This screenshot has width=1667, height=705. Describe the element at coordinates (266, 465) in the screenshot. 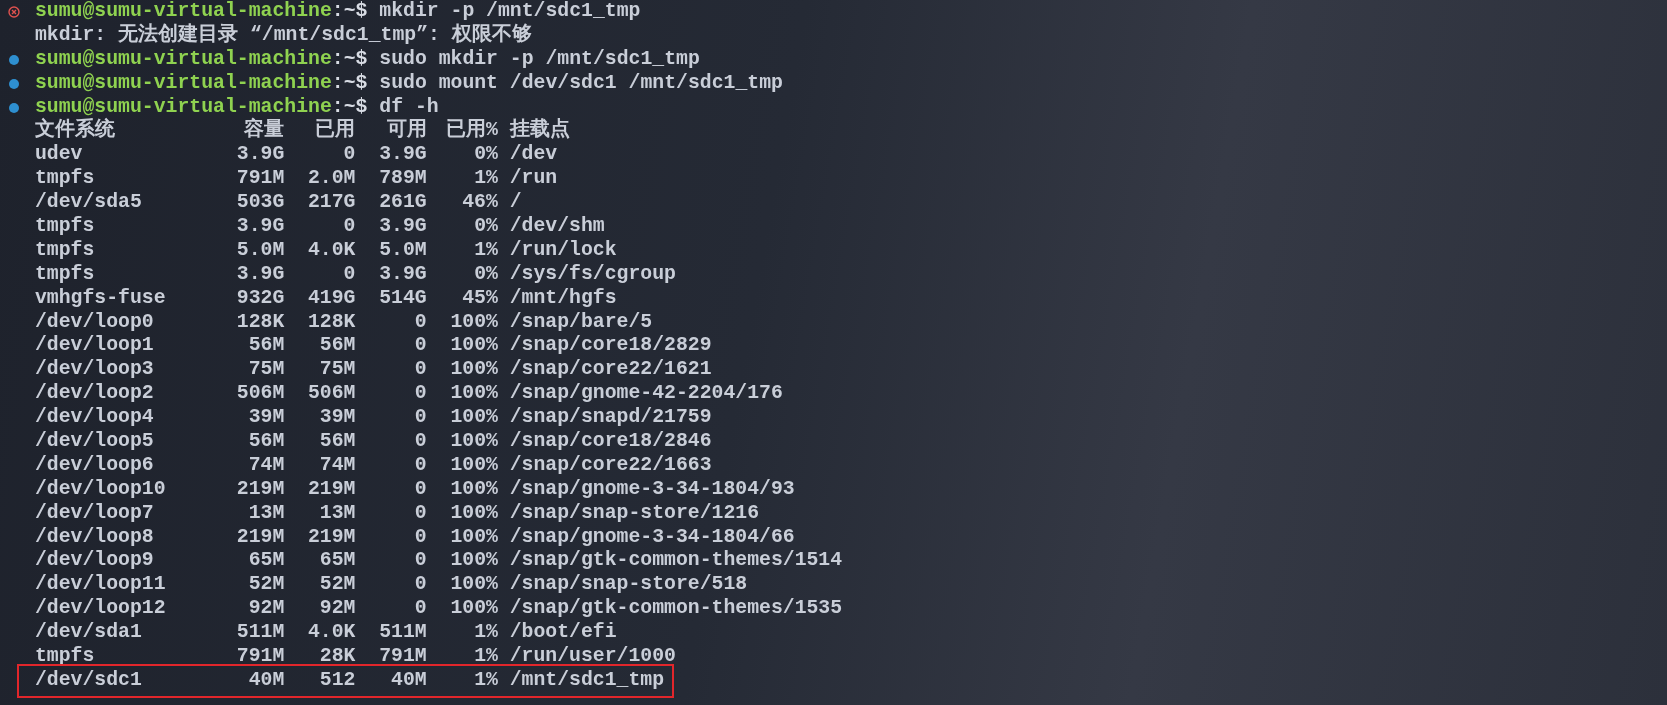

I see `table-cell-text: 74M` at that location.